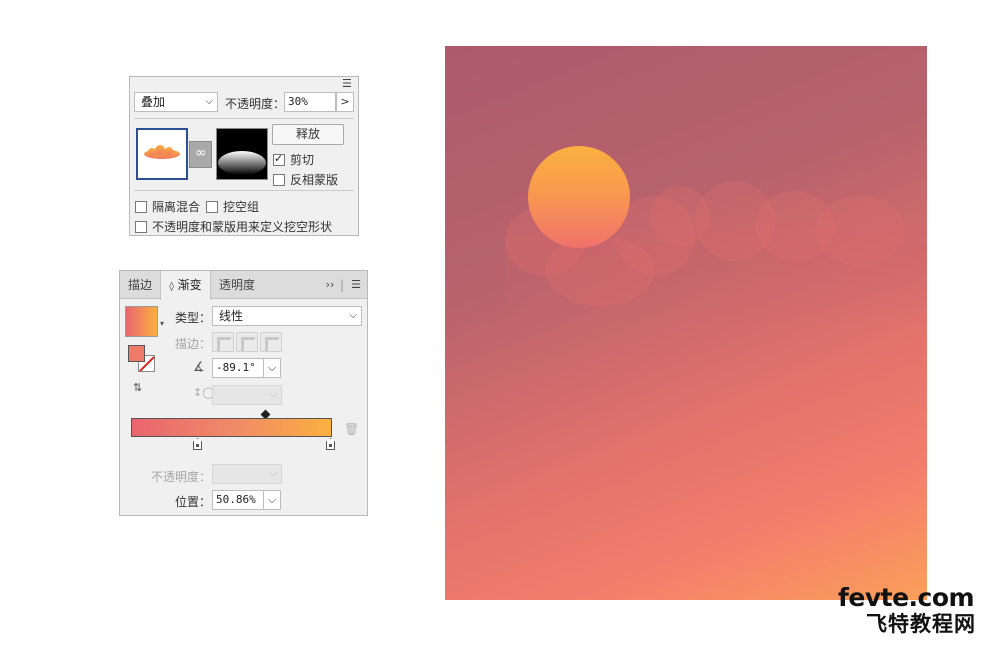 The height and width of the screenshot is (646, 1000). Describe the element at coordinates (279, 159) in the screenshot. I see `checkbox-checked-icon` at that location.